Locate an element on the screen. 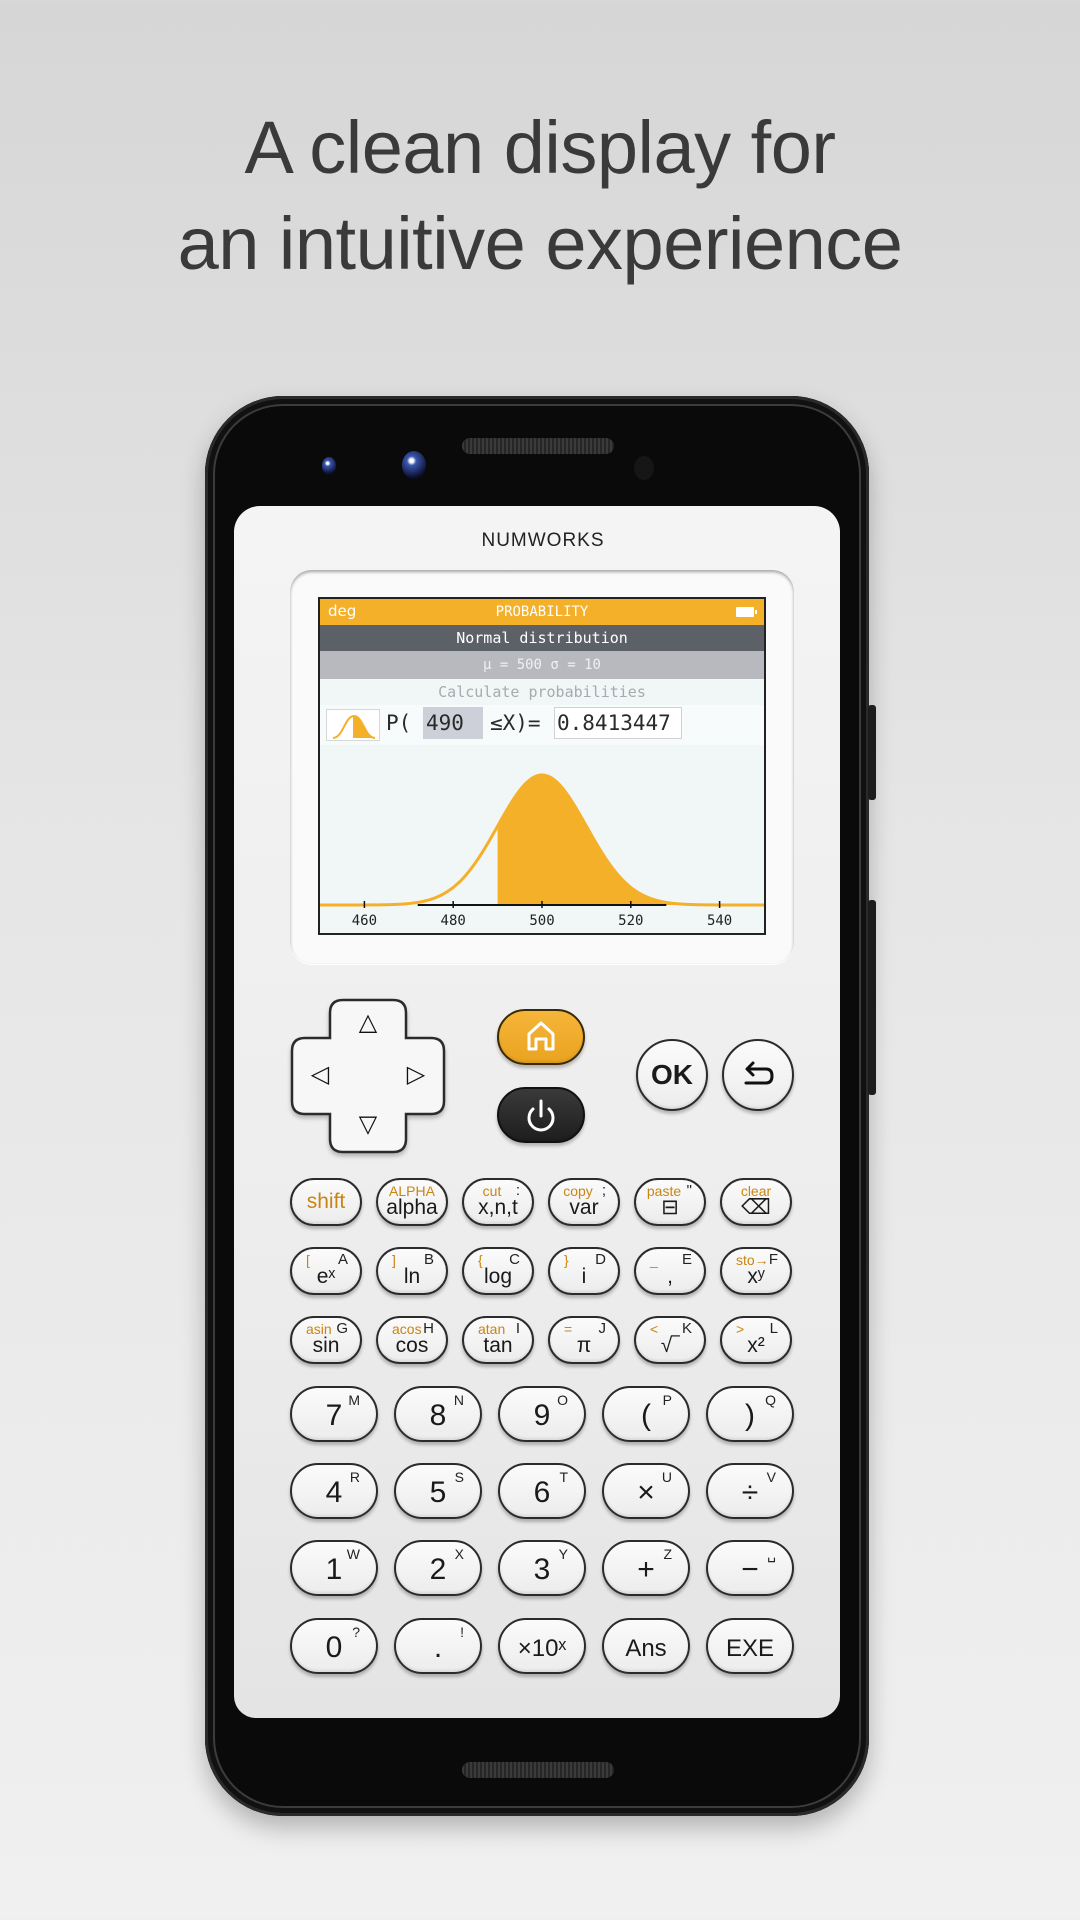  key-main-label: + is located at coordinates (646, 1569).